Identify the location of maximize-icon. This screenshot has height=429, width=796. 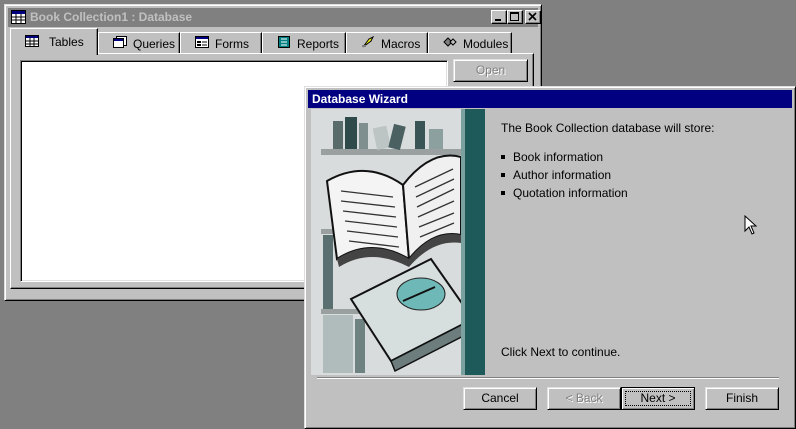
(514, 16).